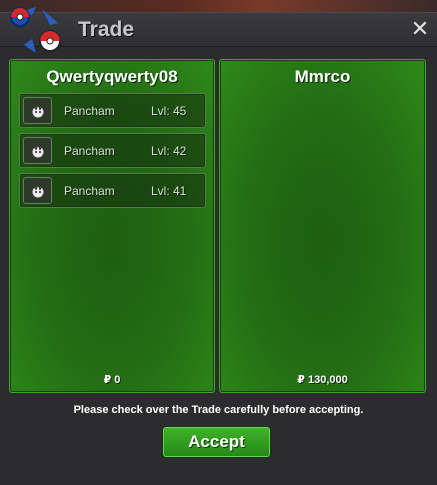  I want to click on trade-item: Pancham Lvl: 41, so click(112, 190).